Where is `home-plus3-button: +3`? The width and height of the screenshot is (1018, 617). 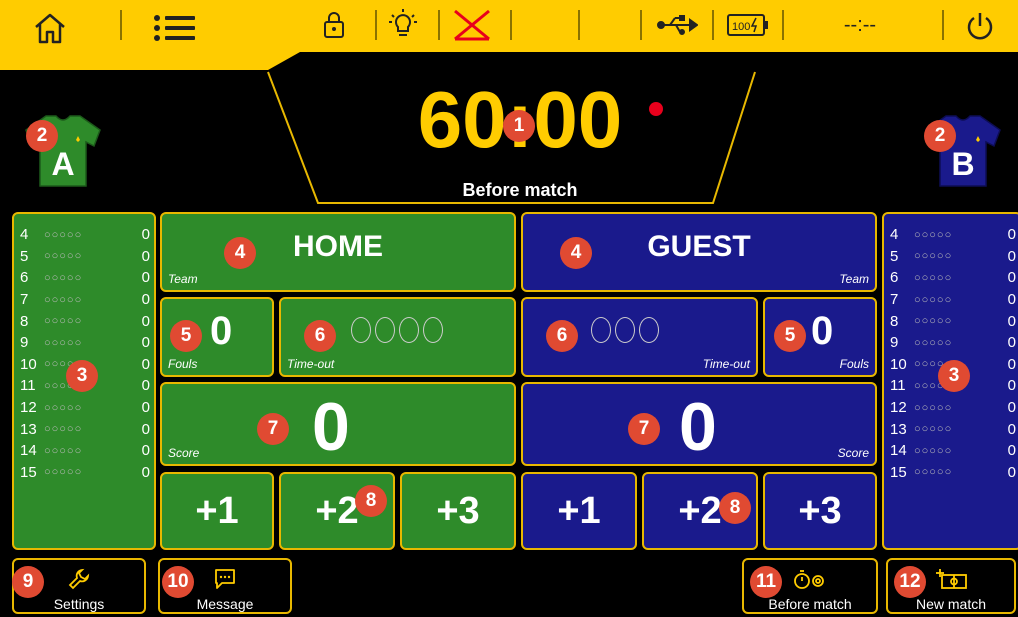 home-plus3-button: +3 is located at coordinates (458, 511).